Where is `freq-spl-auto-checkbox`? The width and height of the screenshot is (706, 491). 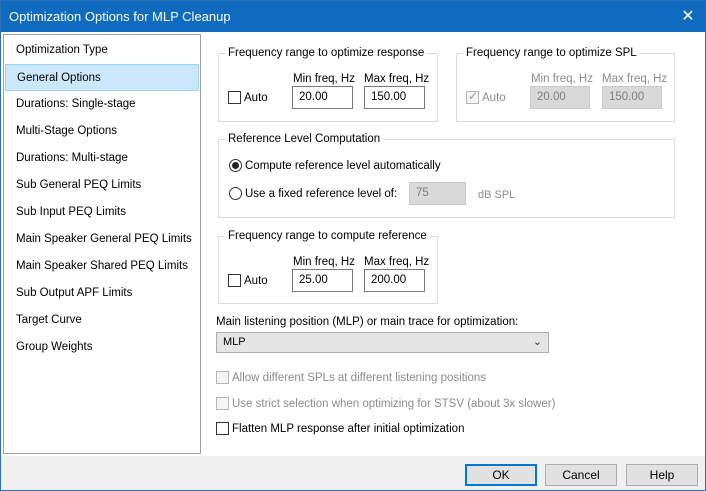
freq-spl-auto-checkbox is located at coordinates (472, 96).